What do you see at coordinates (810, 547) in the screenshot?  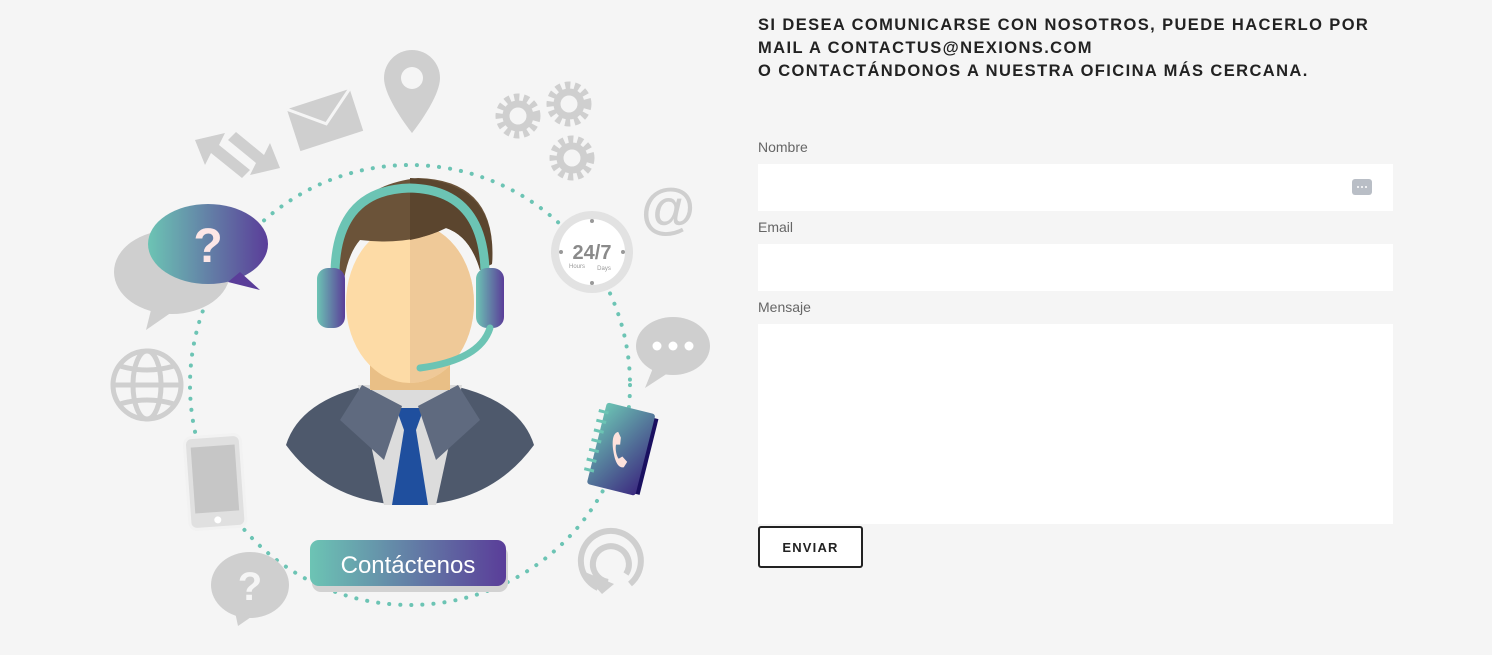 I see `submit-button: ENVIAR` at bounding box center [810, 547].